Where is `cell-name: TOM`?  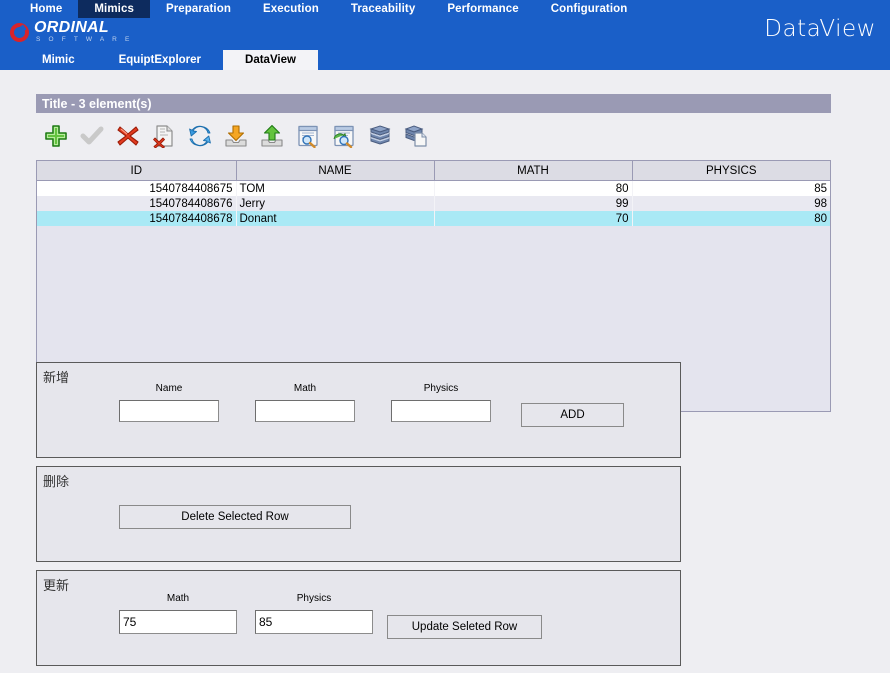
cell-name: TOM is located at coordinates (335, 188).